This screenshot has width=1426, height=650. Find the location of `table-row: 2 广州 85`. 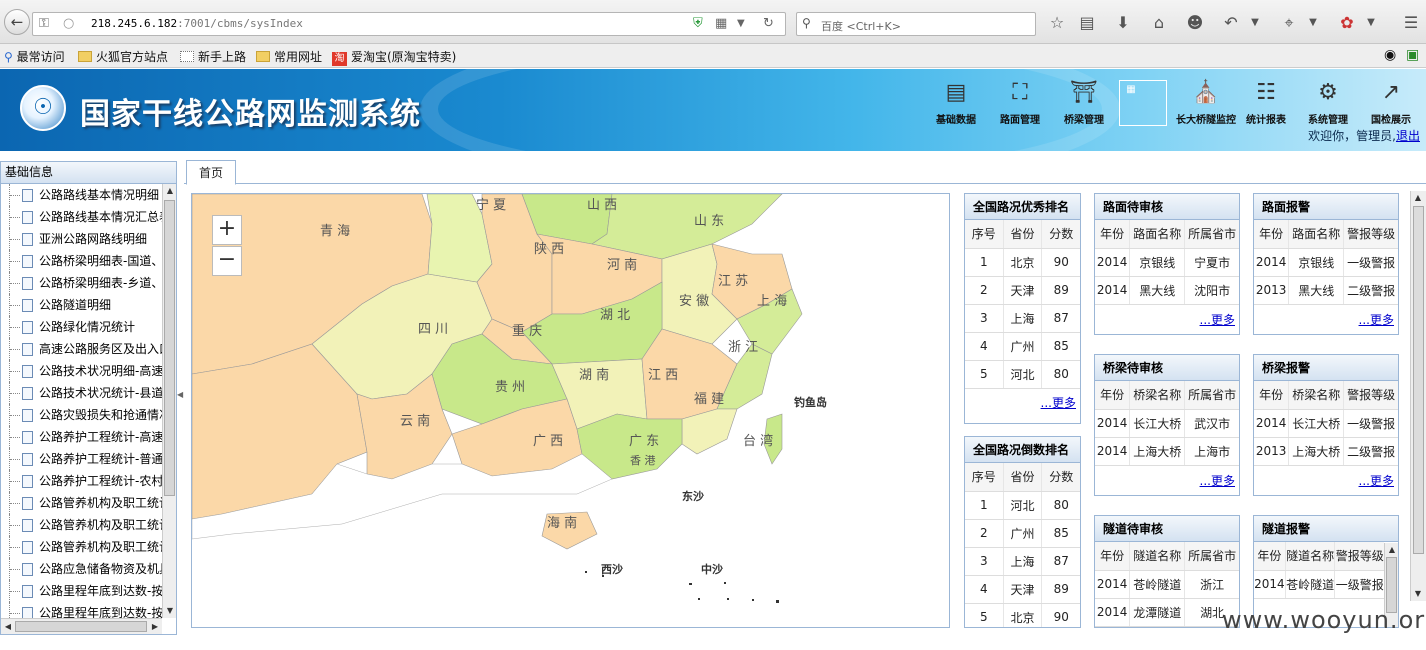

table-row: 2 广州 85 is located at coordinates (1022, 533).